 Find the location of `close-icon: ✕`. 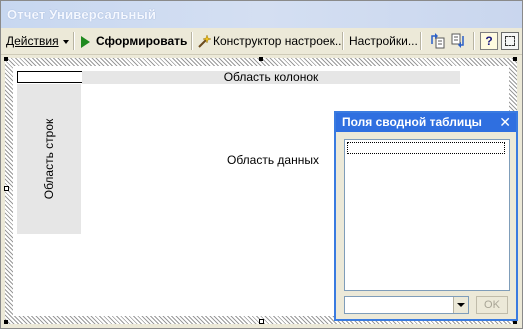

close-icon: ✕ is located at coordinates (505, 122).